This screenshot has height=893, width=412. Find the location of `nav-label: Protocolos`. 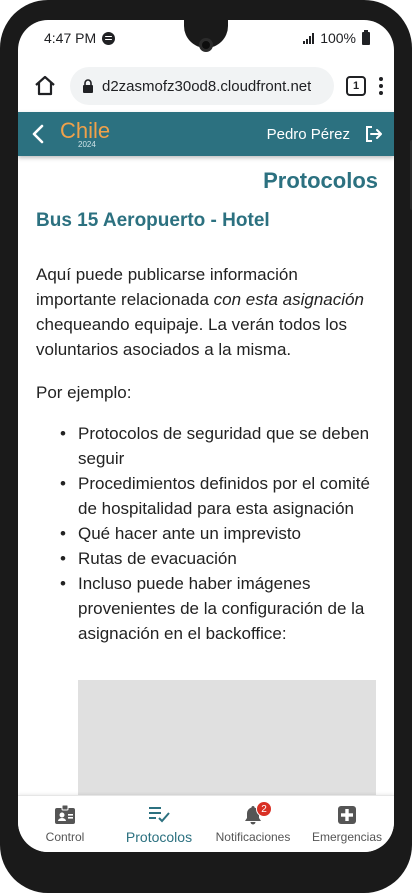

nav-label: Protocolos is located at coordinates (159, 837).